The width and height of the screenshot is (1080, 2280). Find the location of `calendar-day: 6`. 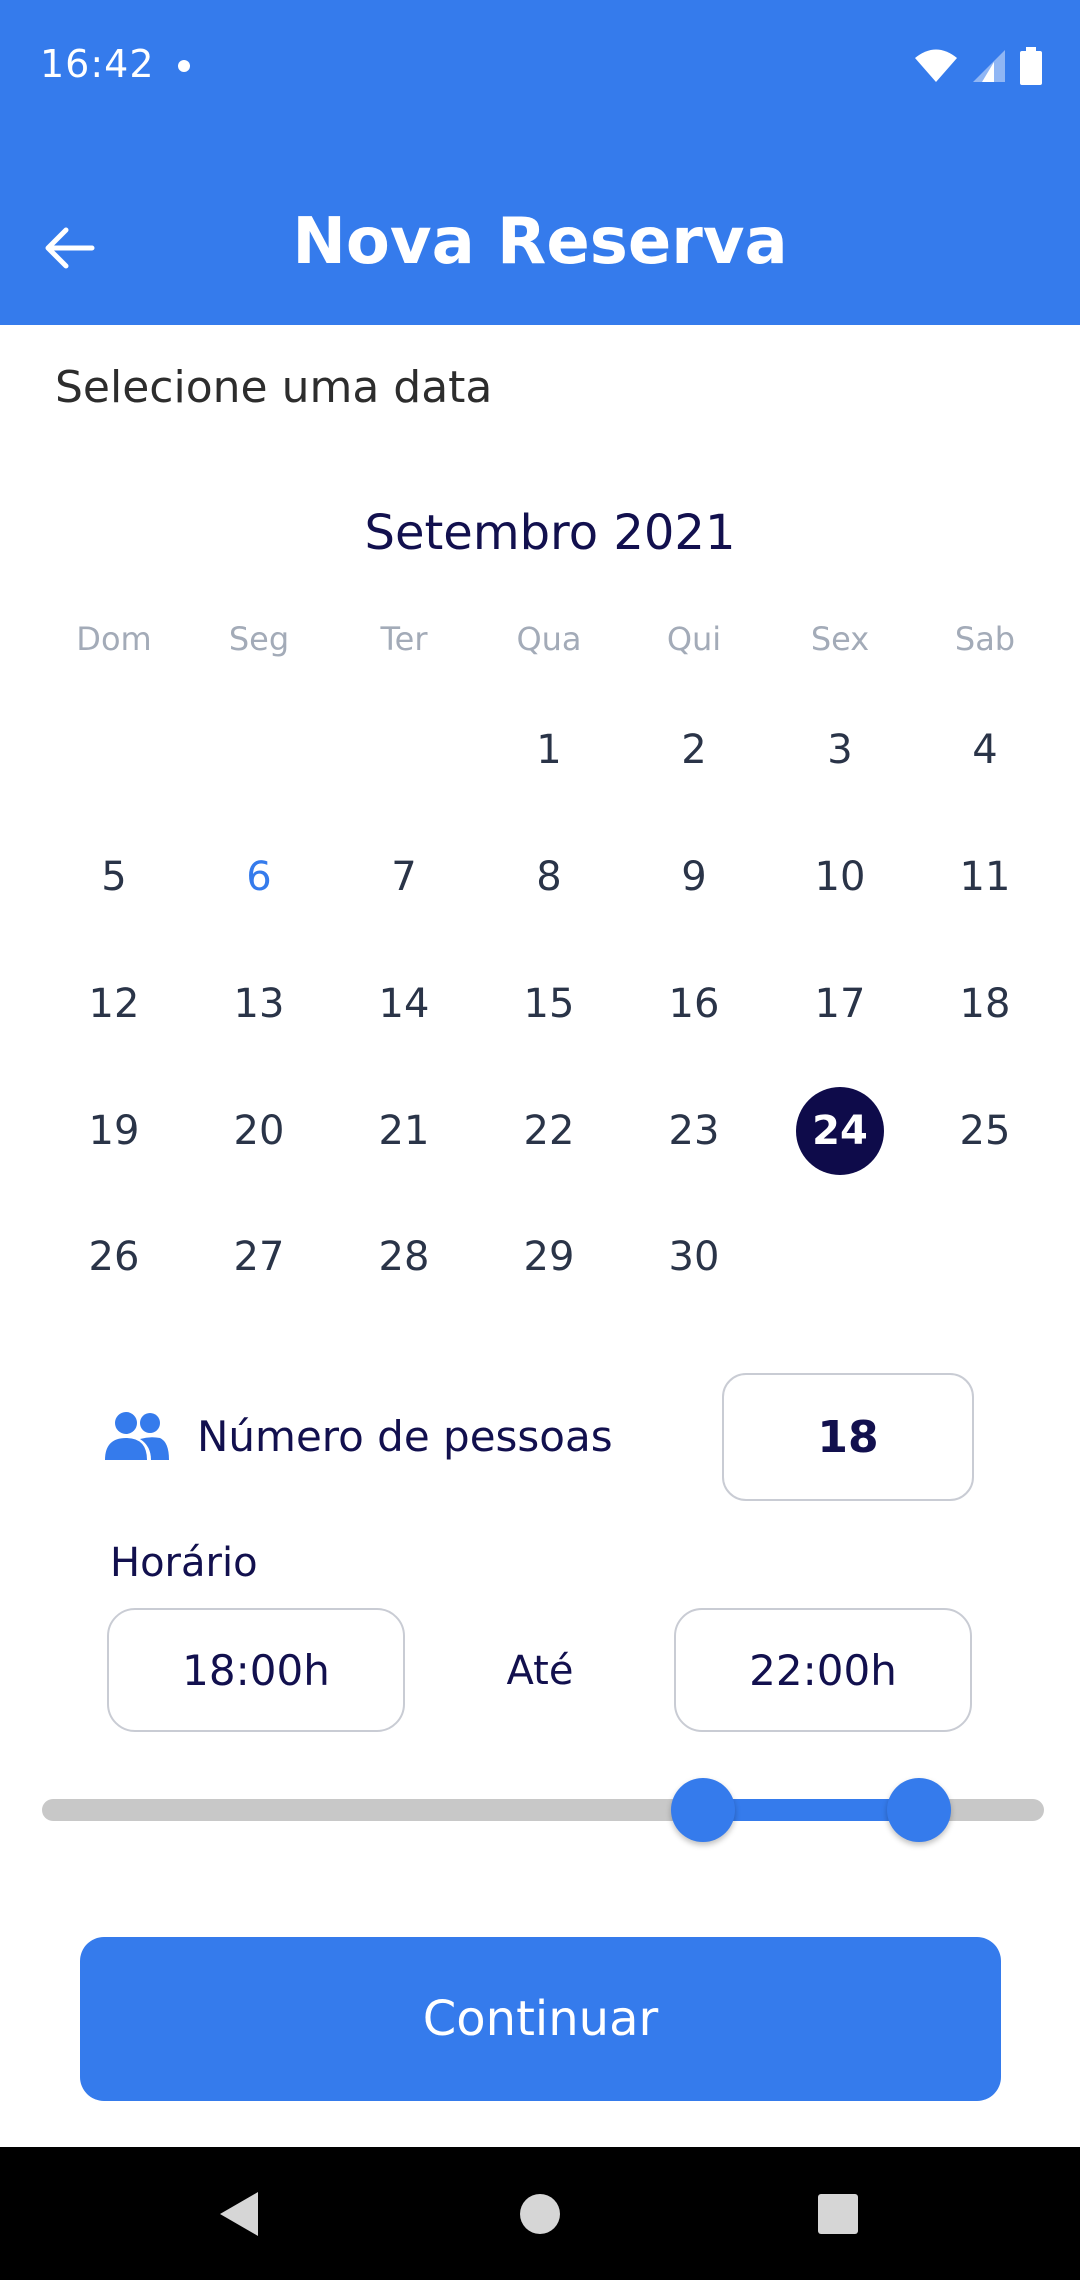

calendar-day: 6 is located at coordinates (259, 877).